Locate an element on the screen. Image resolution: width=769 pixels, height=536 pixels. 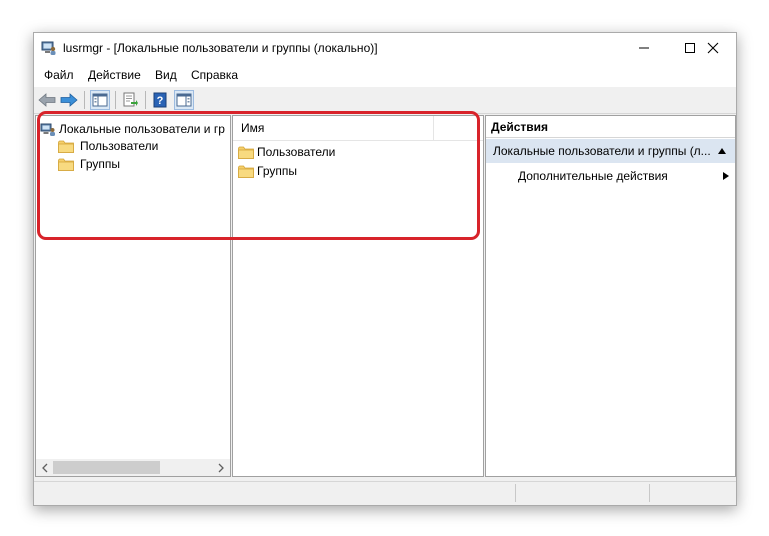
back-arrow-icon is located at coordinates (47, 100).